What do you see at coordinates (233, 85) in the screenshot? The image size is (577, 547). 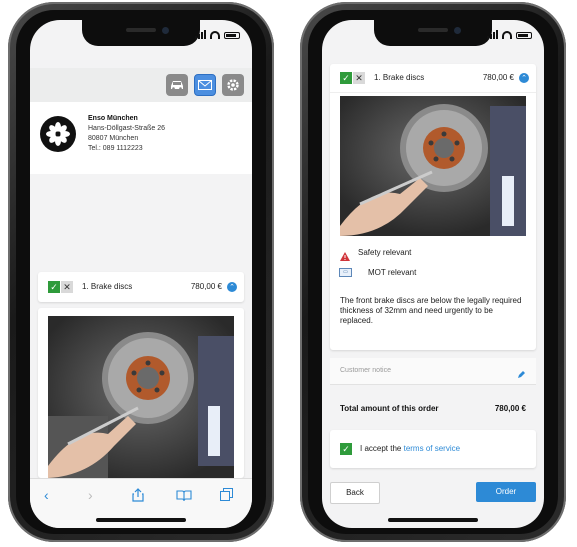 I see `gear-icon` at bounding box center [233, 85].